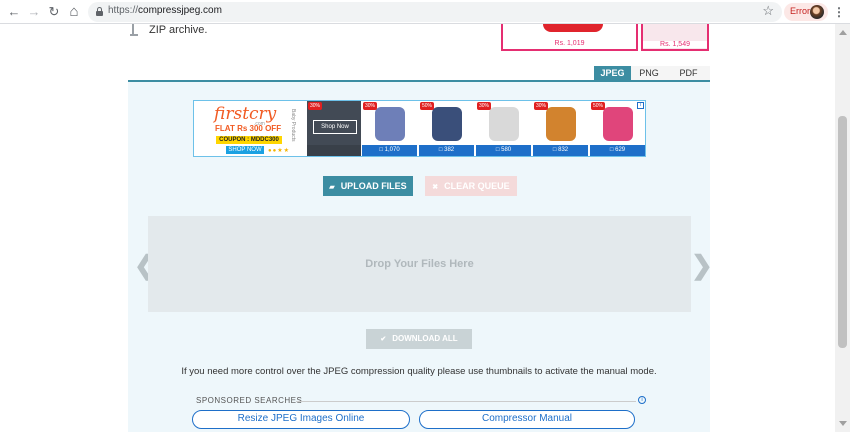 The height and width of the screenshot is (432, 850). Describe the element at coordinates (642, 400) in the screenshot. I see `info-icon: i` at that location.